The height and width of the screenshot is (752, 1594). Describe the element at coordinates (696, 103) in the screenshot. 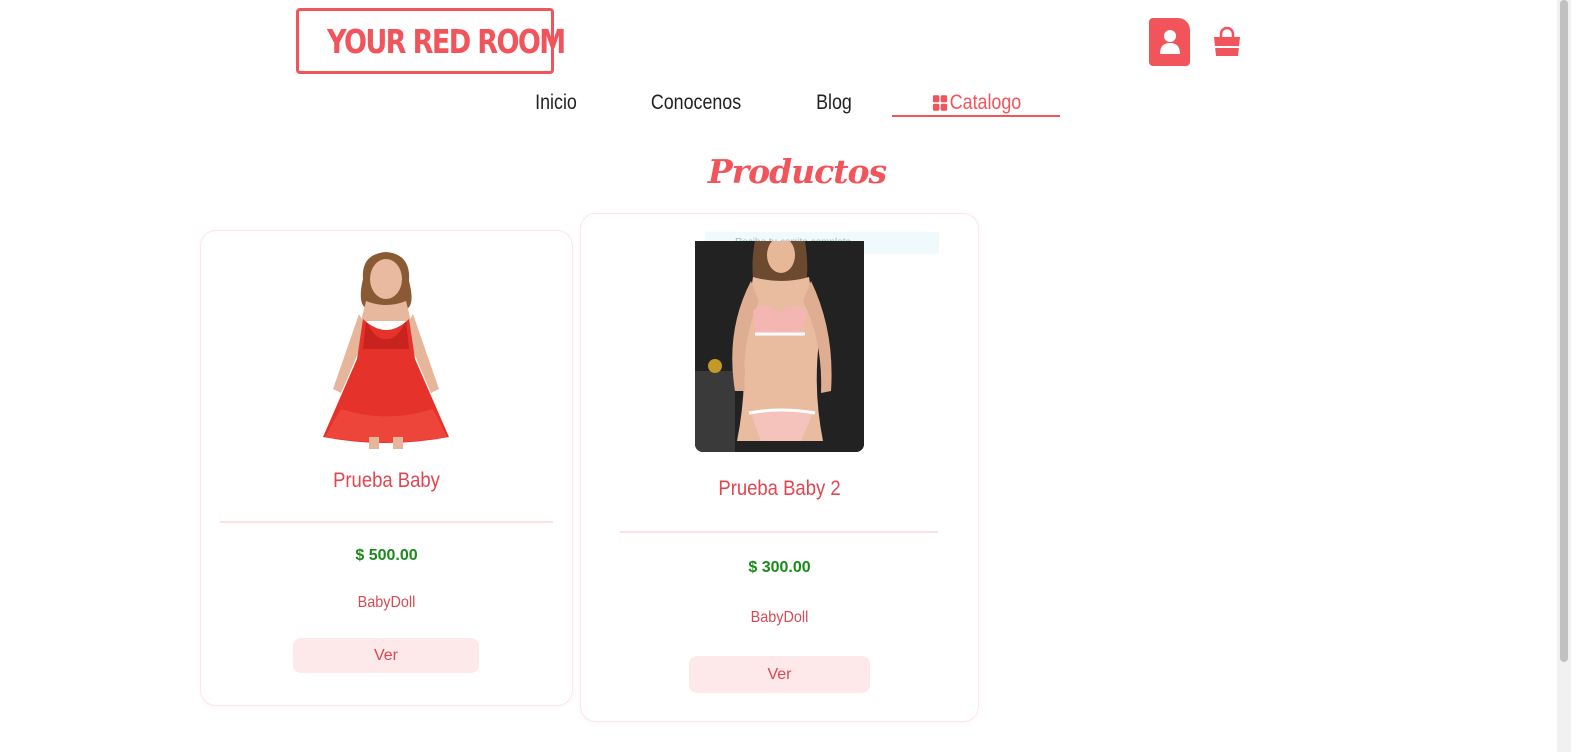

I see `nav-conocenos: Conocenos` at that location.